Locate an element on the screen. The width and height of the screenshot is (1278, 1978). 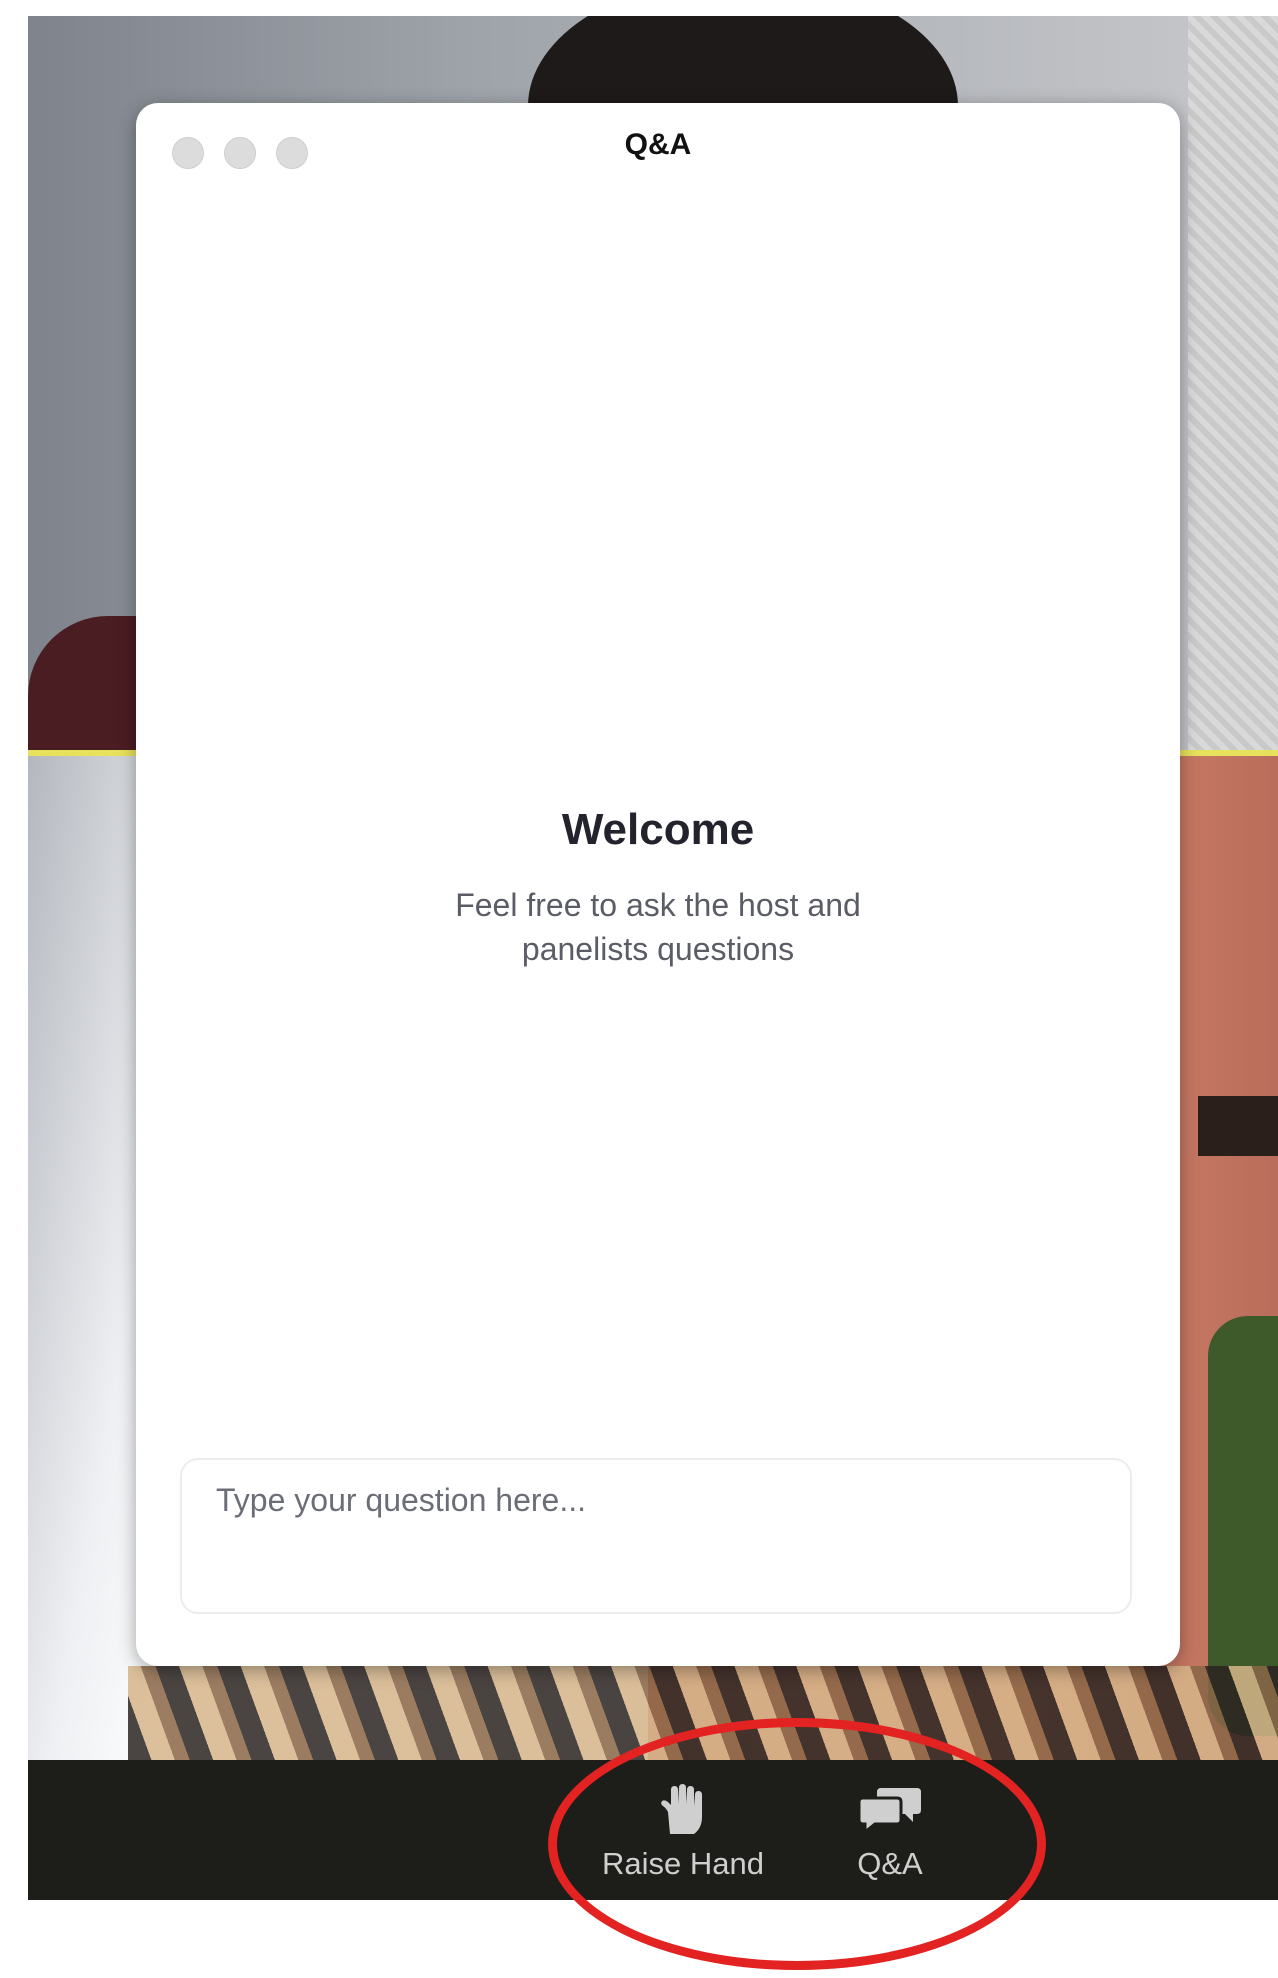
raise-hand-button: Raise Hand is located at coordinates (683, 1834).